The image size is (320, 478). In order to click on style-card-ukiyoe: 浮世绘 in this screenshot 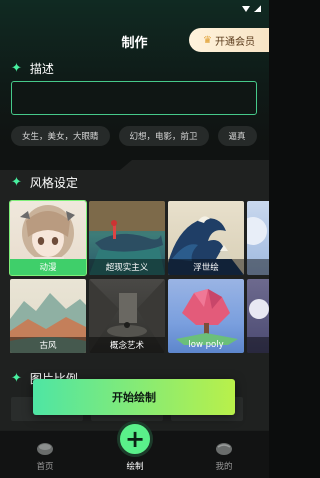, I will do `click(206, 238)`.